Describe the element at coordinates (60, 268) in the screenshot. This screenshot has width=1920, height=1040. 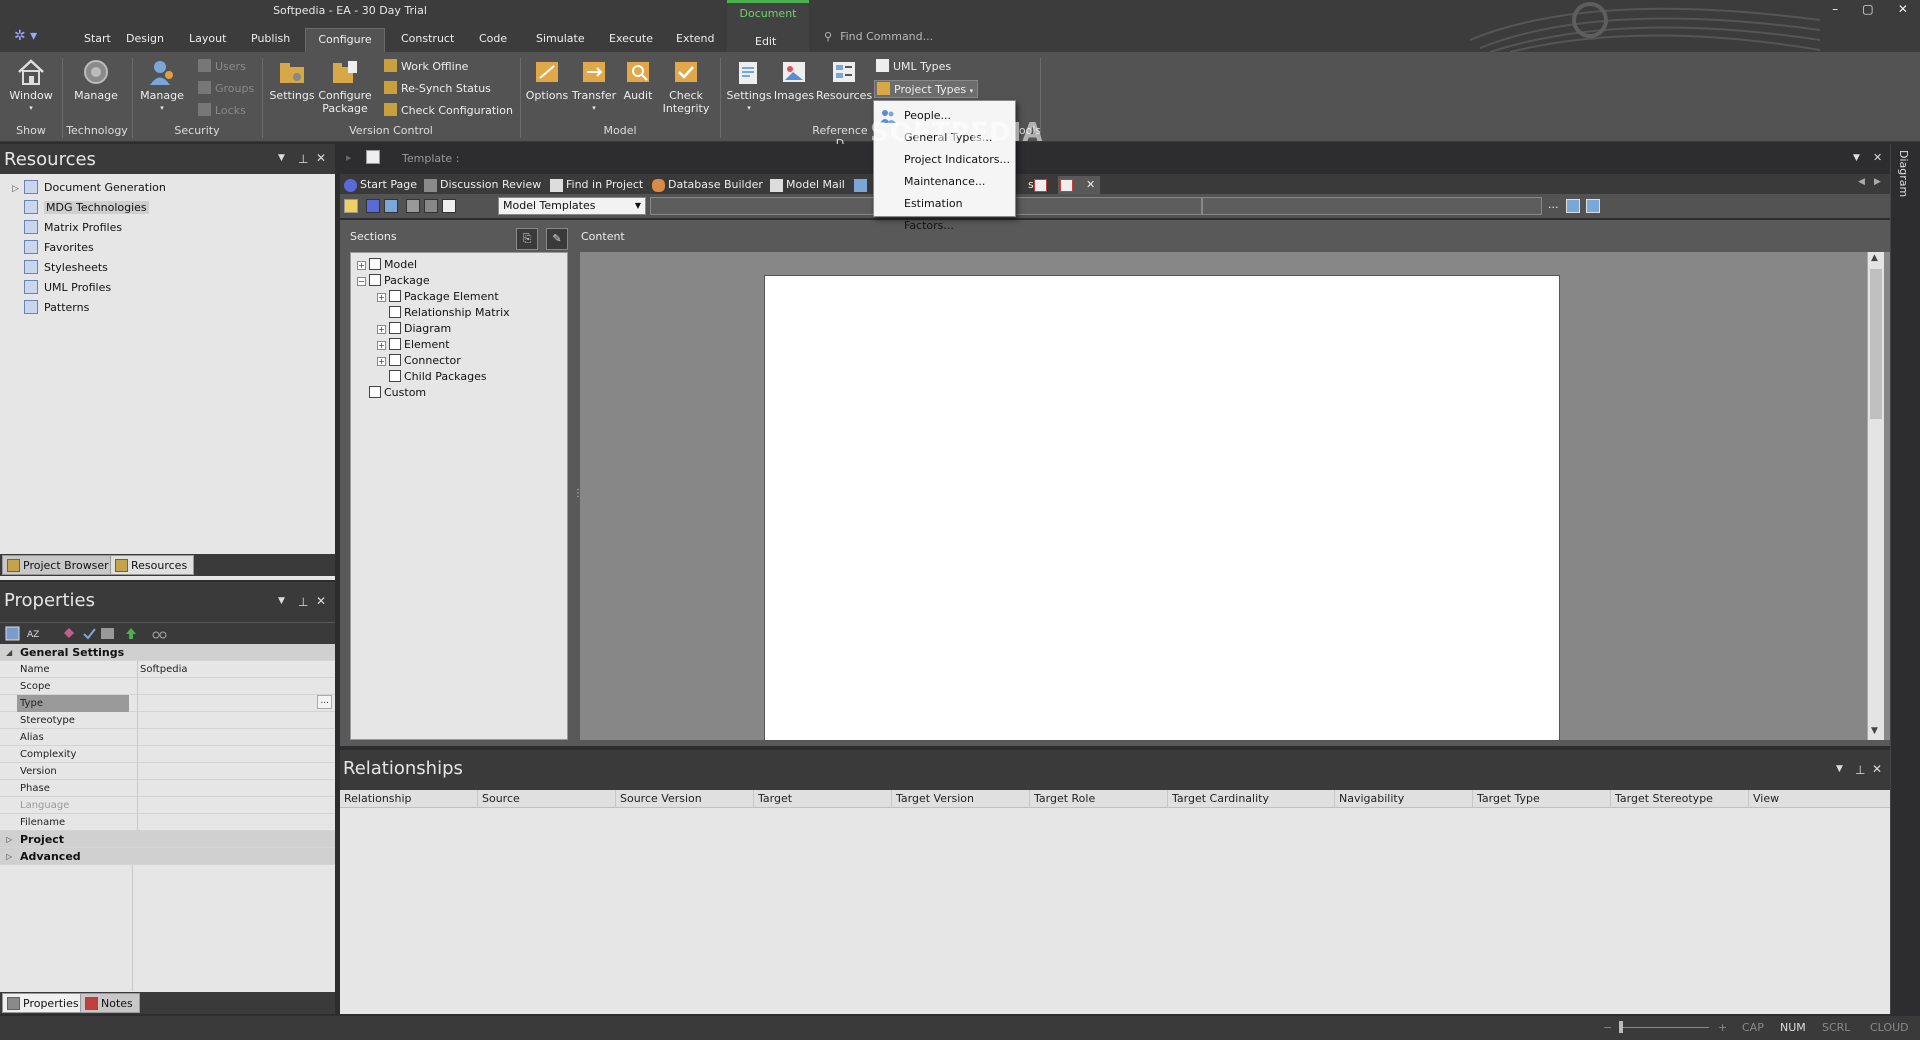
I see `tree-item-stylesheets: Stylesheets` at that location.